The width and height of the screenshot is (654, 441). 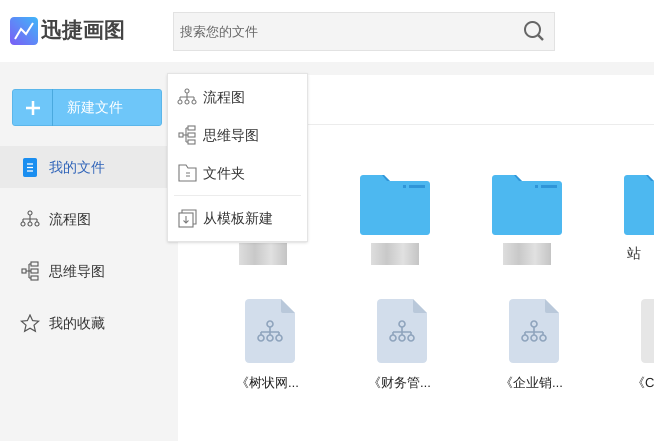 What do you see at coordinates (33, 107) in the screenshot?
I see `plus-icon` at bounding box center [33, 107].